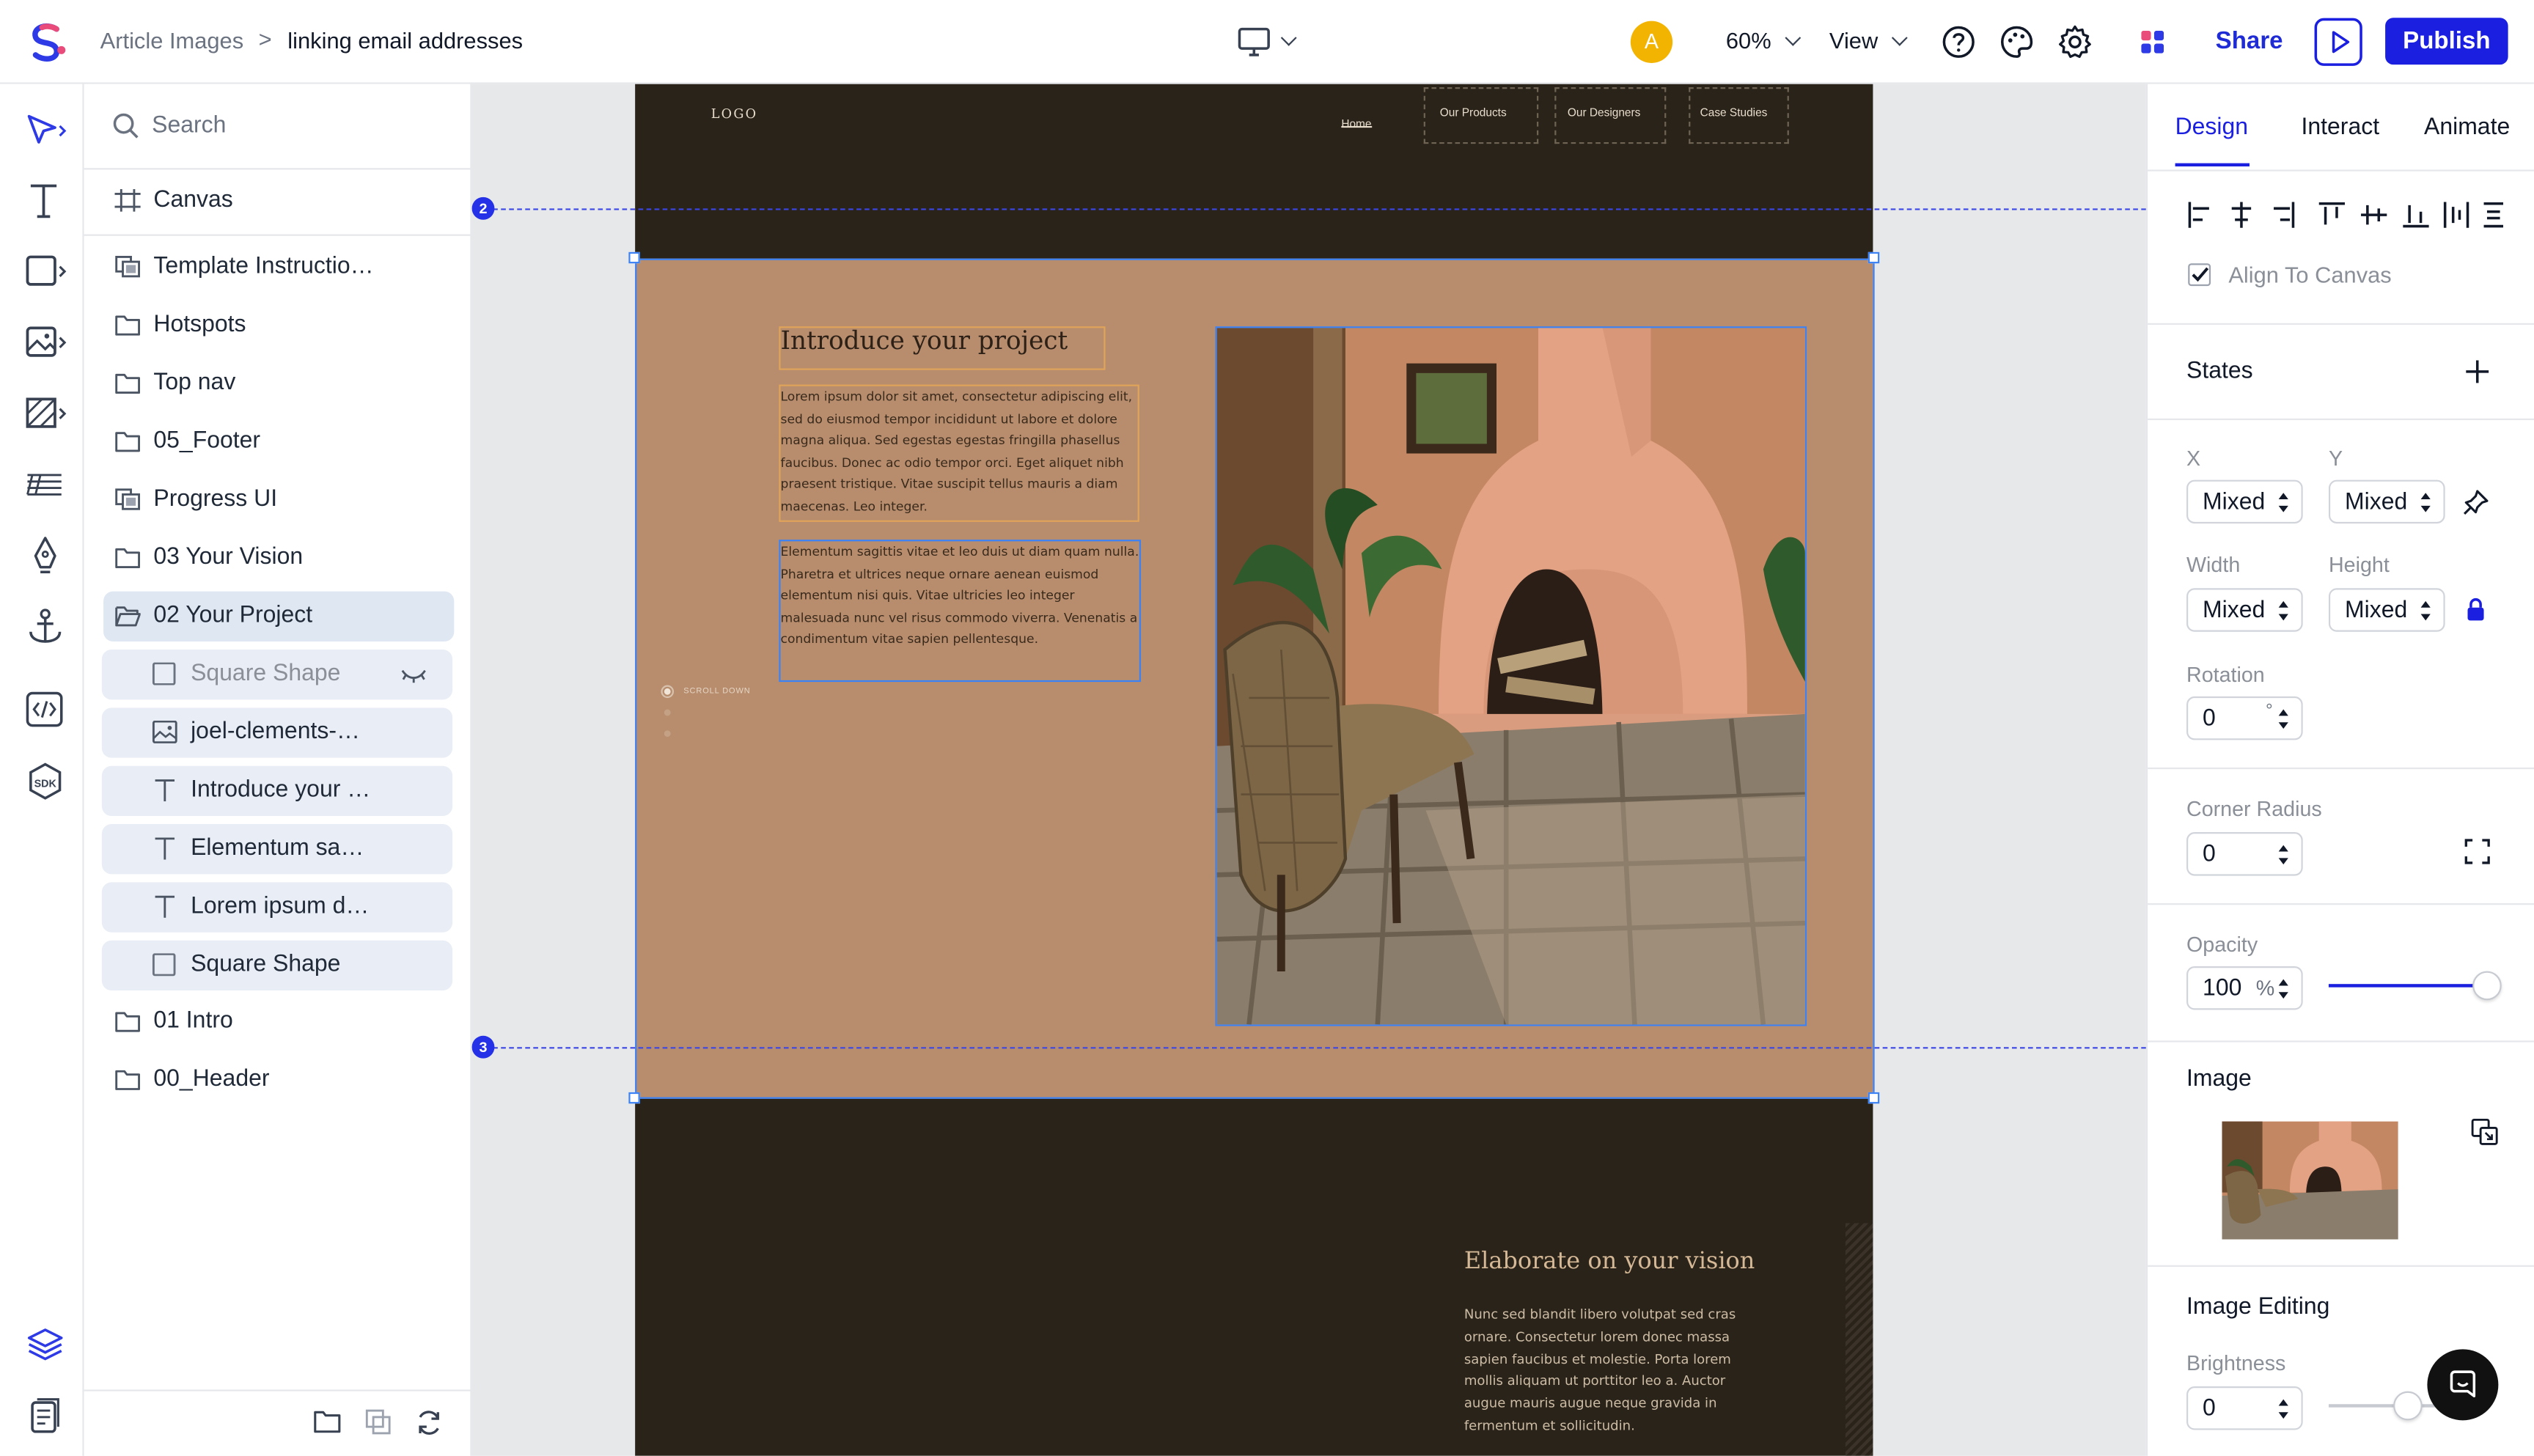 This screenshot has width=2534, height=1456. Describe the element at coordinates (2337, 214) in the screenshot. I see `align-buttons` at that location.